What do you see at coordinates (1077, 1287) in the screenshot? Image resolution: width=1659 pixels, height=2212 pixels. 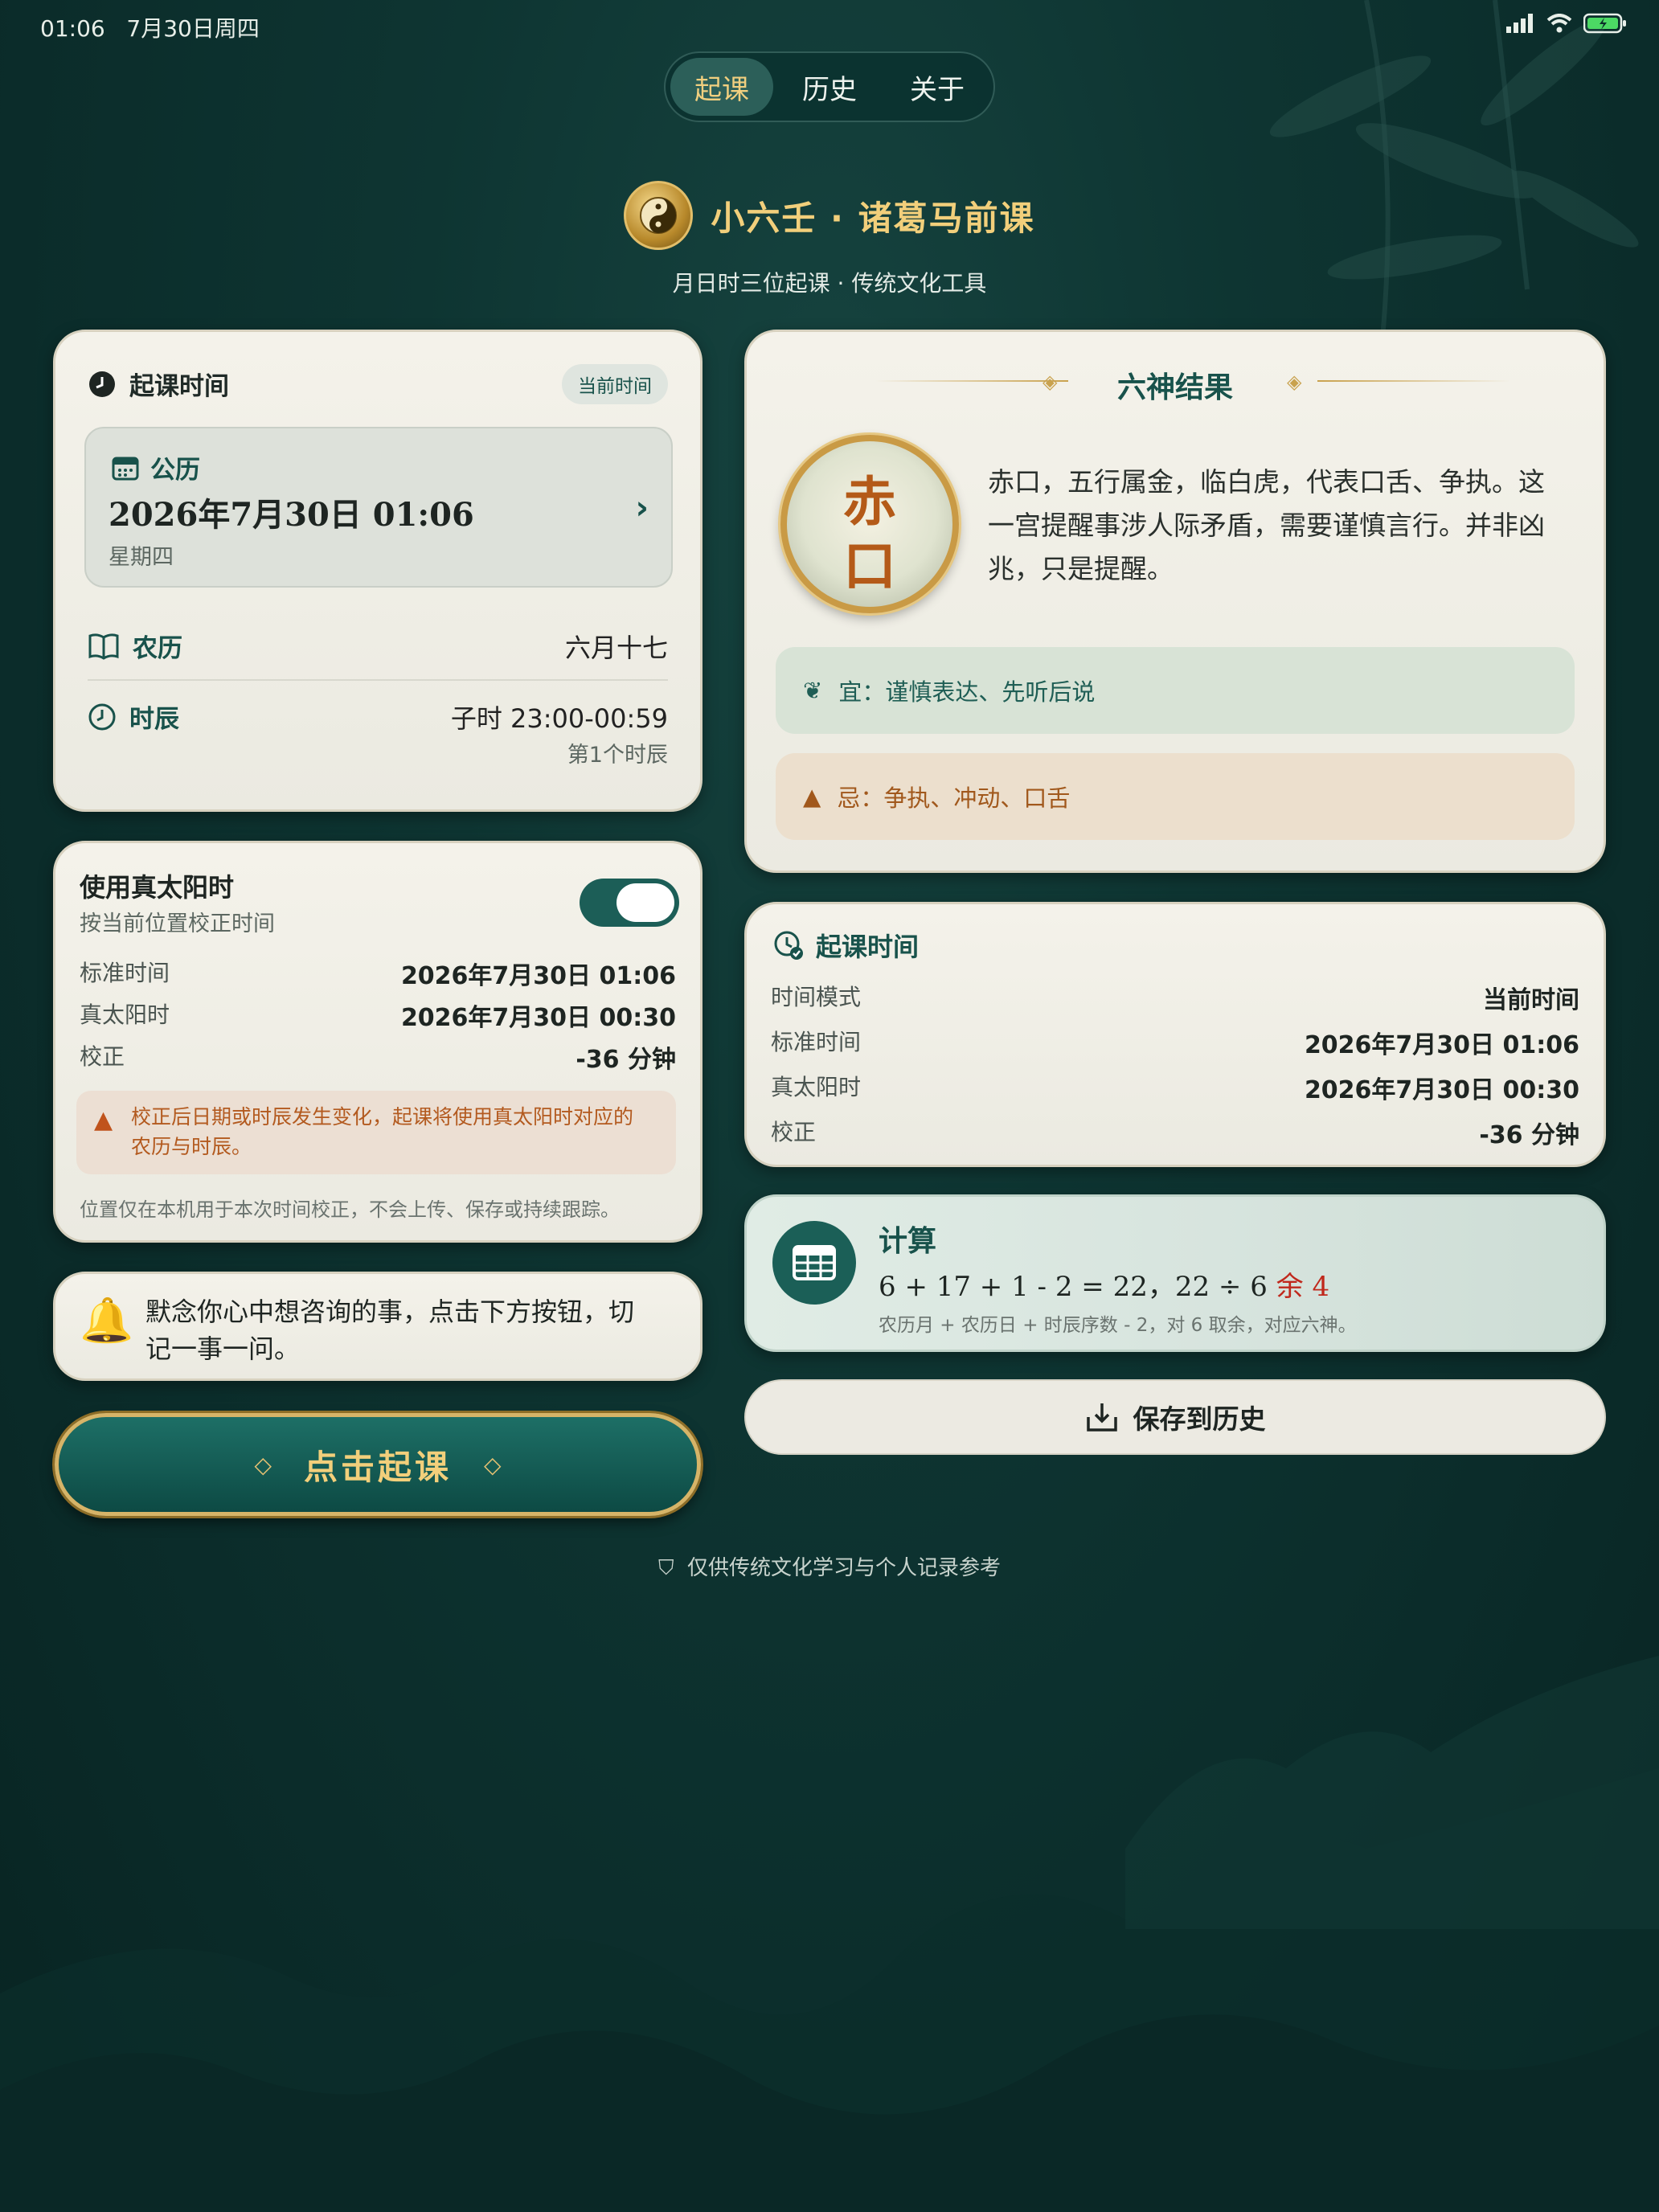 I see `calc-expression-text: 6 + 17 + 1 - 2 = 22，22 ÷ 6` at bounding box center [1077, 1287].